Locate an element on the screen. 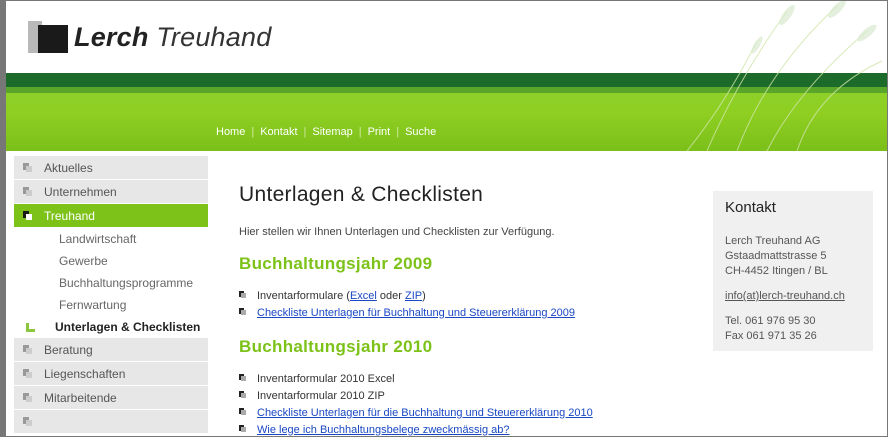 The width and height of the screenshot is (888, 437). contact-street: Gstaadmattstrasse 5 is located at coordinates (776, 256).